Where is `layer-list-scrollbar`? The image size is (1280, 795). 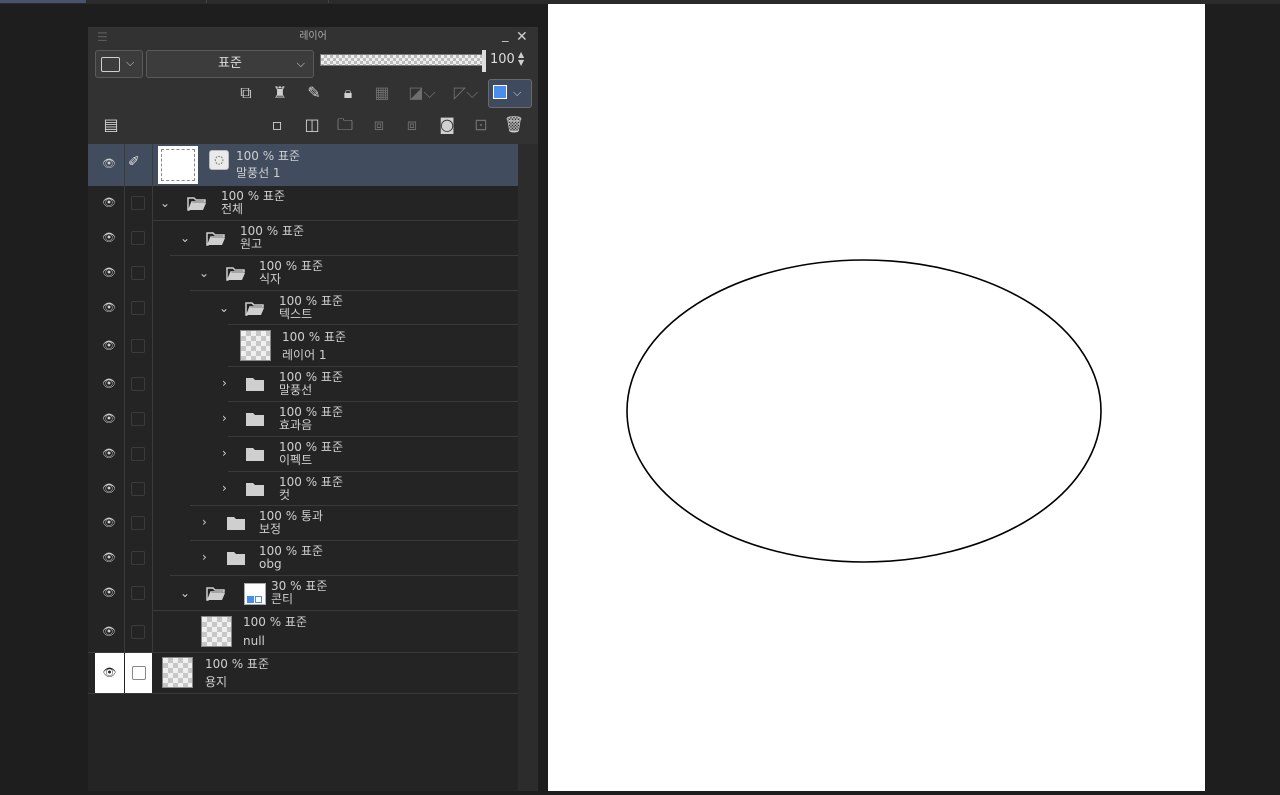 layer-list-scrollbar is located at coordinates (528, 467).